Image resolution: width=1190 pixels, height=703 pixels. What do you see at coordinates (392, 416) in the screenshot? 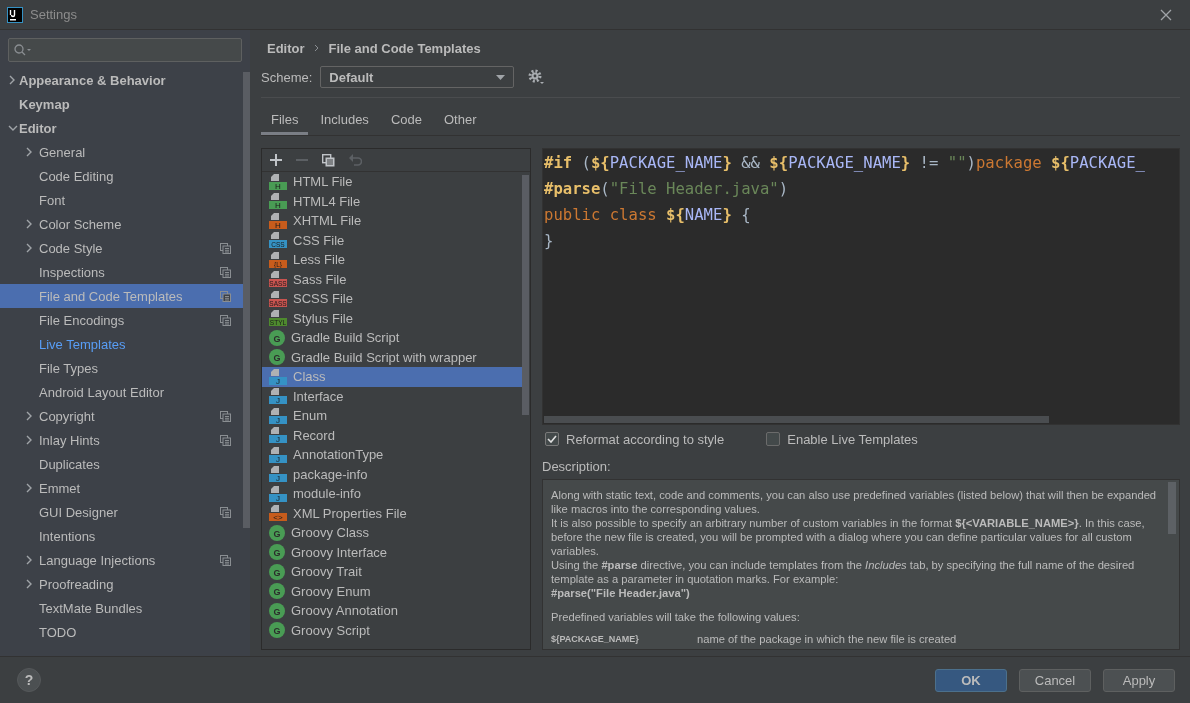
I see `template-item: J Enum` at bounding box center [392, 416].